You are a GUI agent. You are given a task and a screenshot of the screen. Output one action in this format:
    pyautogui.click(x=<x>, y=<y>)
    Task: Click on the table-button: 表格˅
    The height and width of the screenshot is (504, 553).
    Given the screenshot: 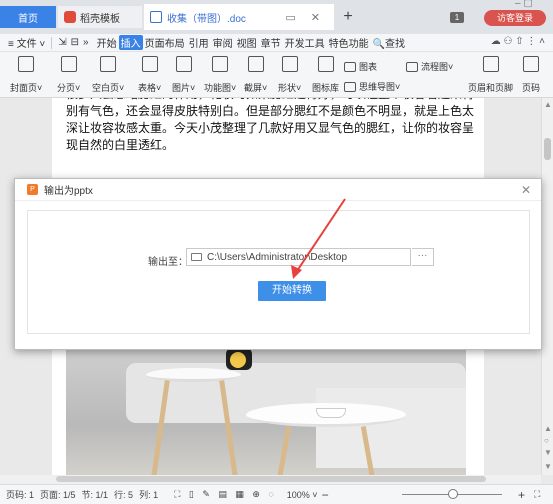 What is the action you would take?
    pyautogui.click(x=149, y=75)
    